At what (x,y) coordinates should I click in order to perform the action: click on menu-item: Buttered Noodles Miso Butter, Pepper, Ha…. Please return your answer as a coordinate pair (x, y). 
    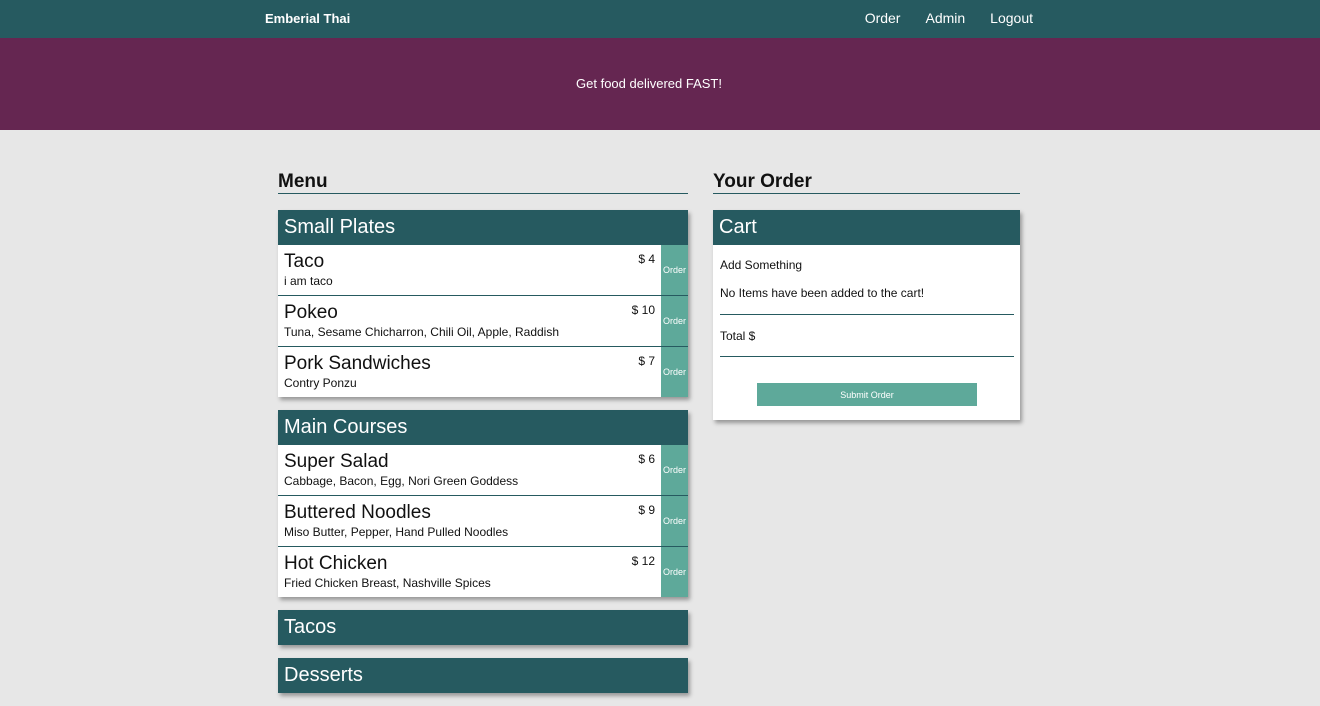
    Looking at the image, I should click on (483, 521).